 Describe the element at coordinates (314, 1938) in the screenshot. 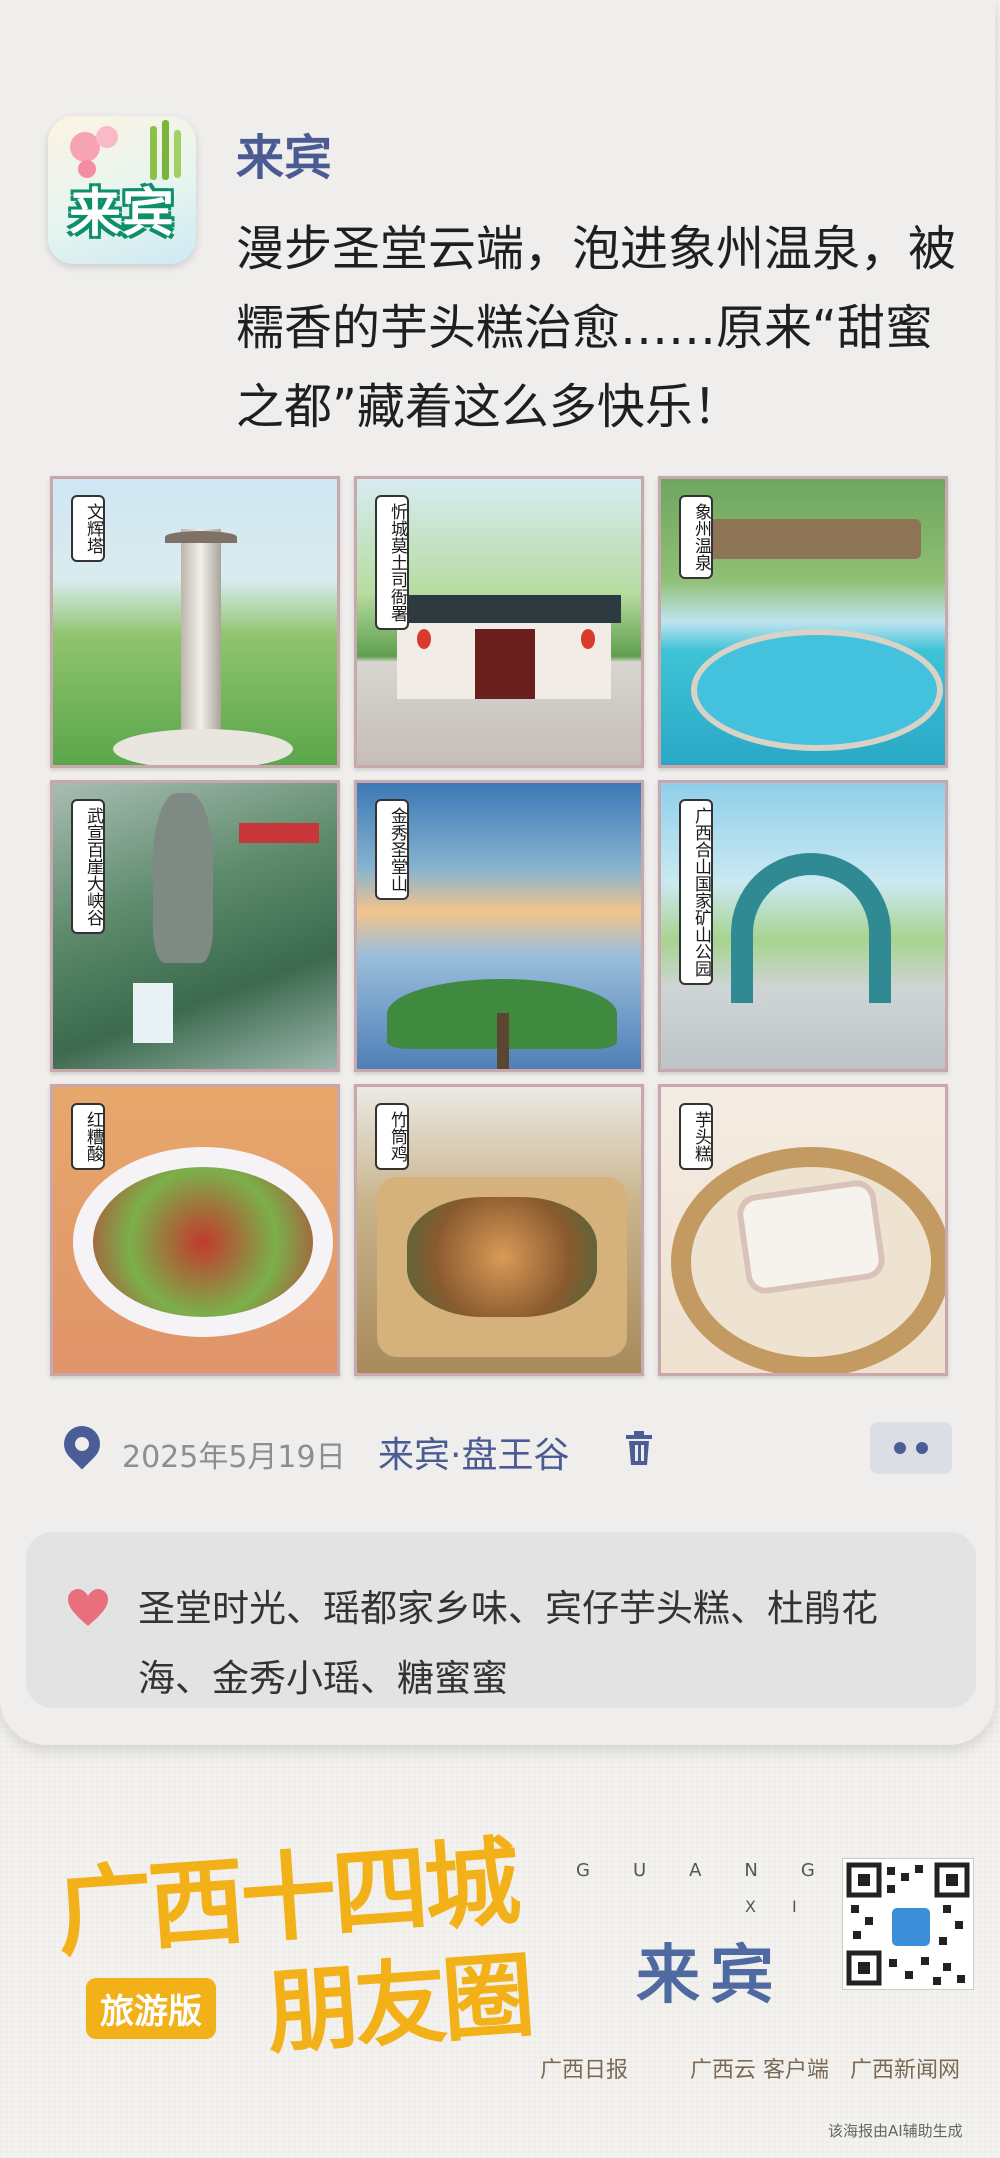

I see `footer-title-logo: 广西十四城 朋友圈 旅游版` at that location.